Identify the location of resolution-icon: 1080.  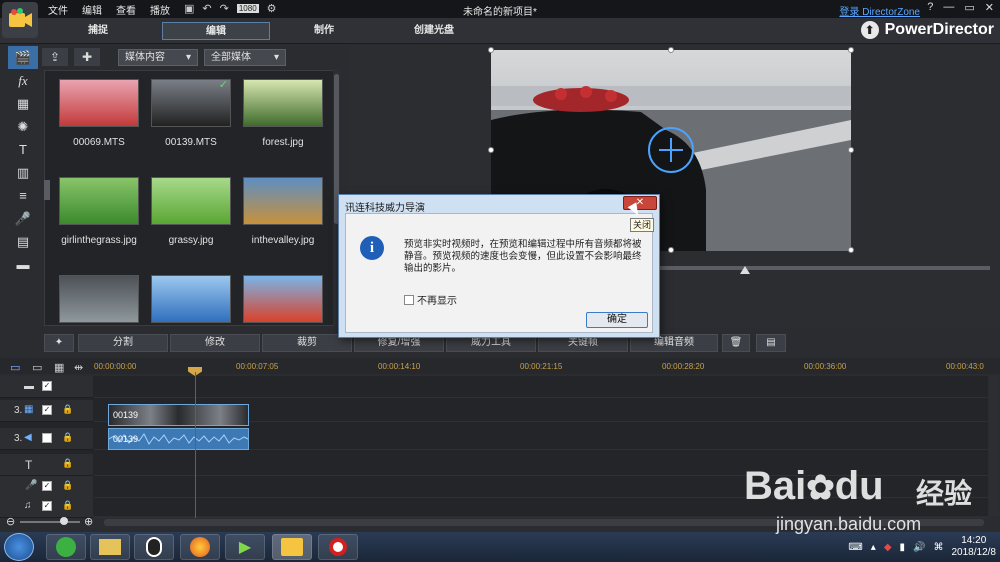
(247, 8).